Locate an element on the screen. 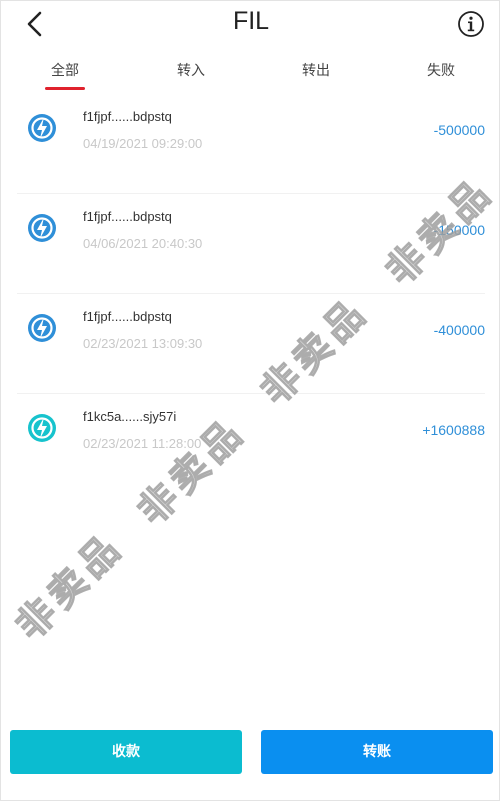  header: FIL is located at coordinates (250, 24).